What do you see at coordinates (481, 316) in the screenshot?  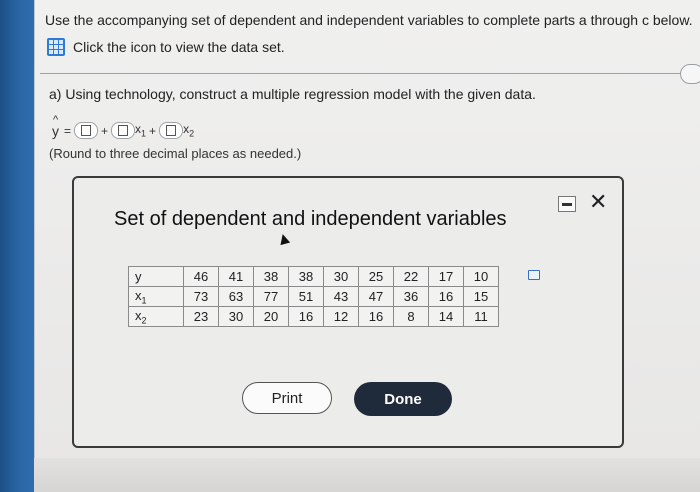 I see `table-cell: 11` at bounding box center [481, 316].